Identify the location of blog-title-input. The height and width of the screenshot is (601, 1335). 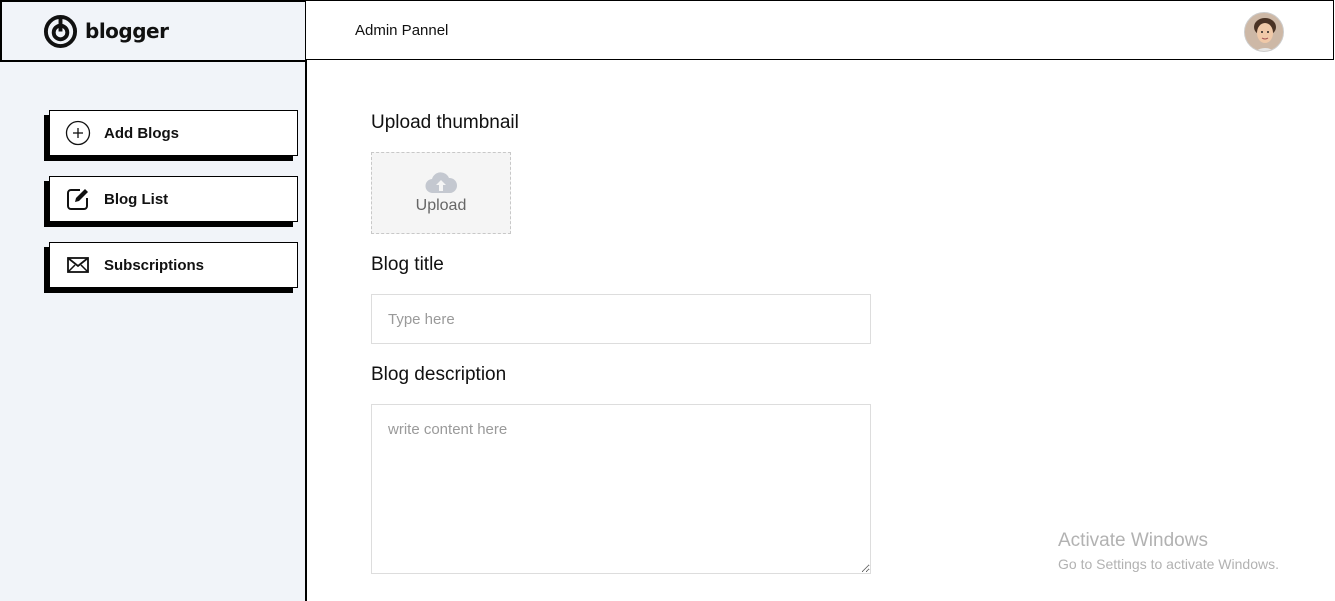
(621, 319).